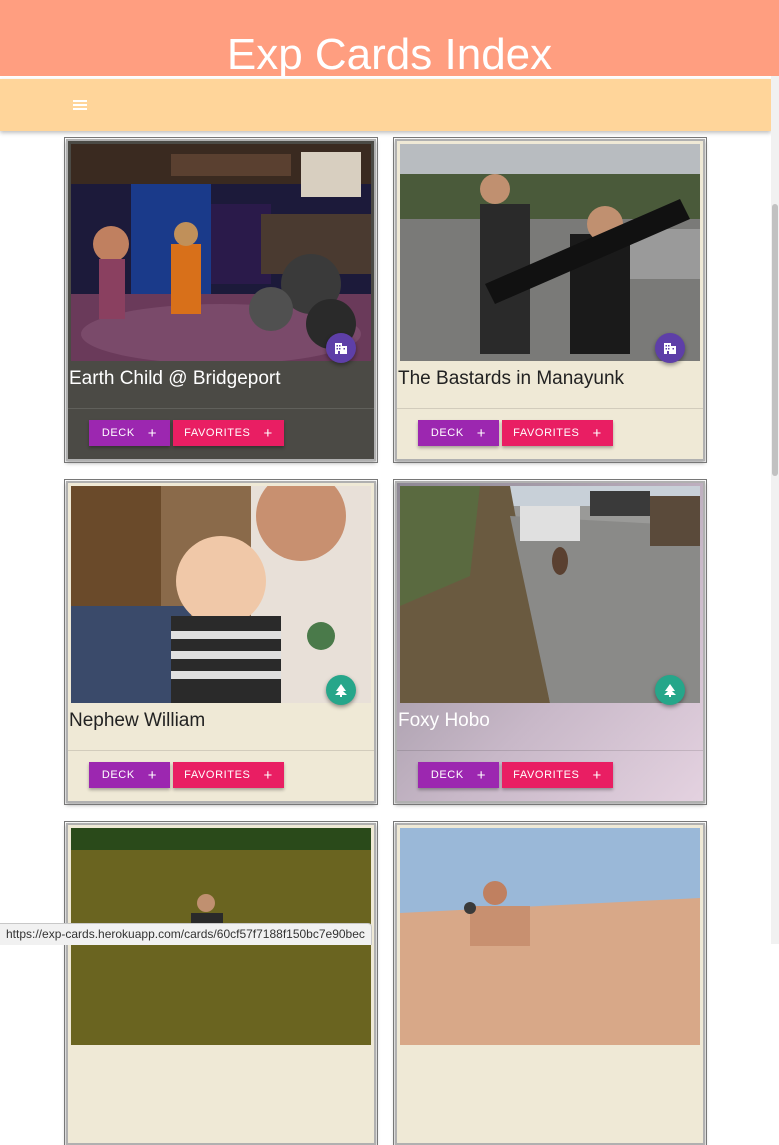  Describe the element at coordinates (175, 379) in the screenshot. I see `card-title: Earth Child @ Bridgeport` at that location.